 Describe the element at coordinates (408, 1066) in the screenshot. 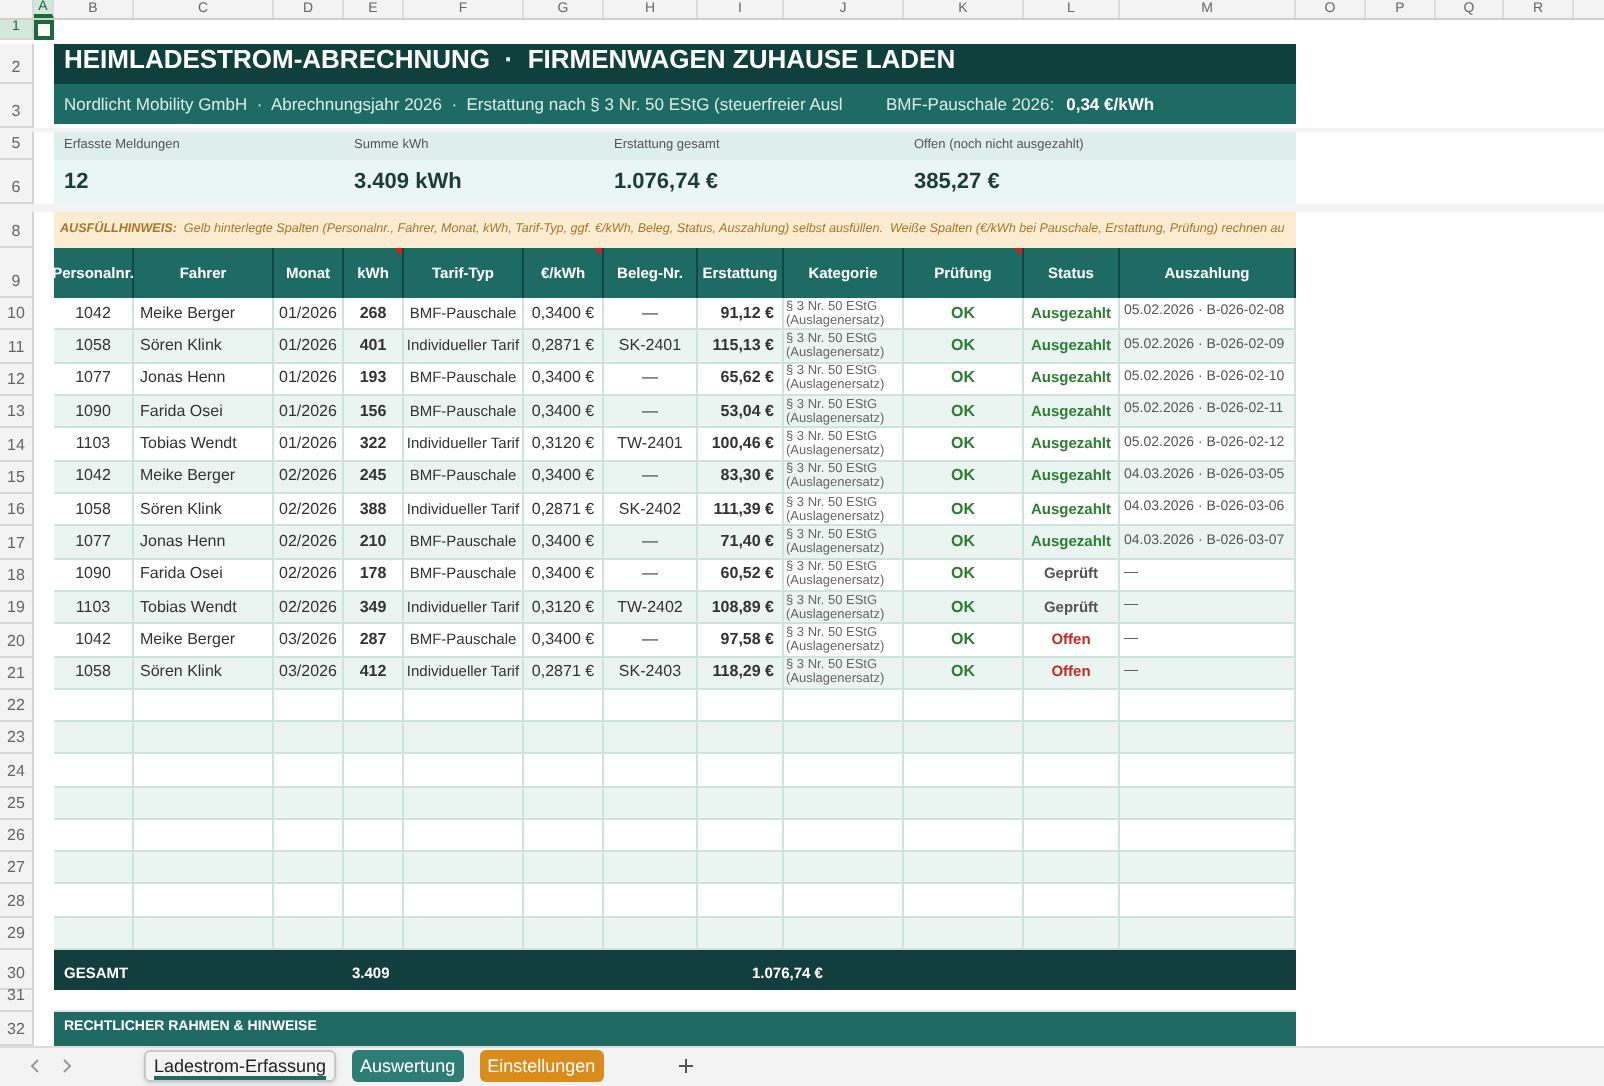

I see `sheet-tab: Auswertung` at that location.